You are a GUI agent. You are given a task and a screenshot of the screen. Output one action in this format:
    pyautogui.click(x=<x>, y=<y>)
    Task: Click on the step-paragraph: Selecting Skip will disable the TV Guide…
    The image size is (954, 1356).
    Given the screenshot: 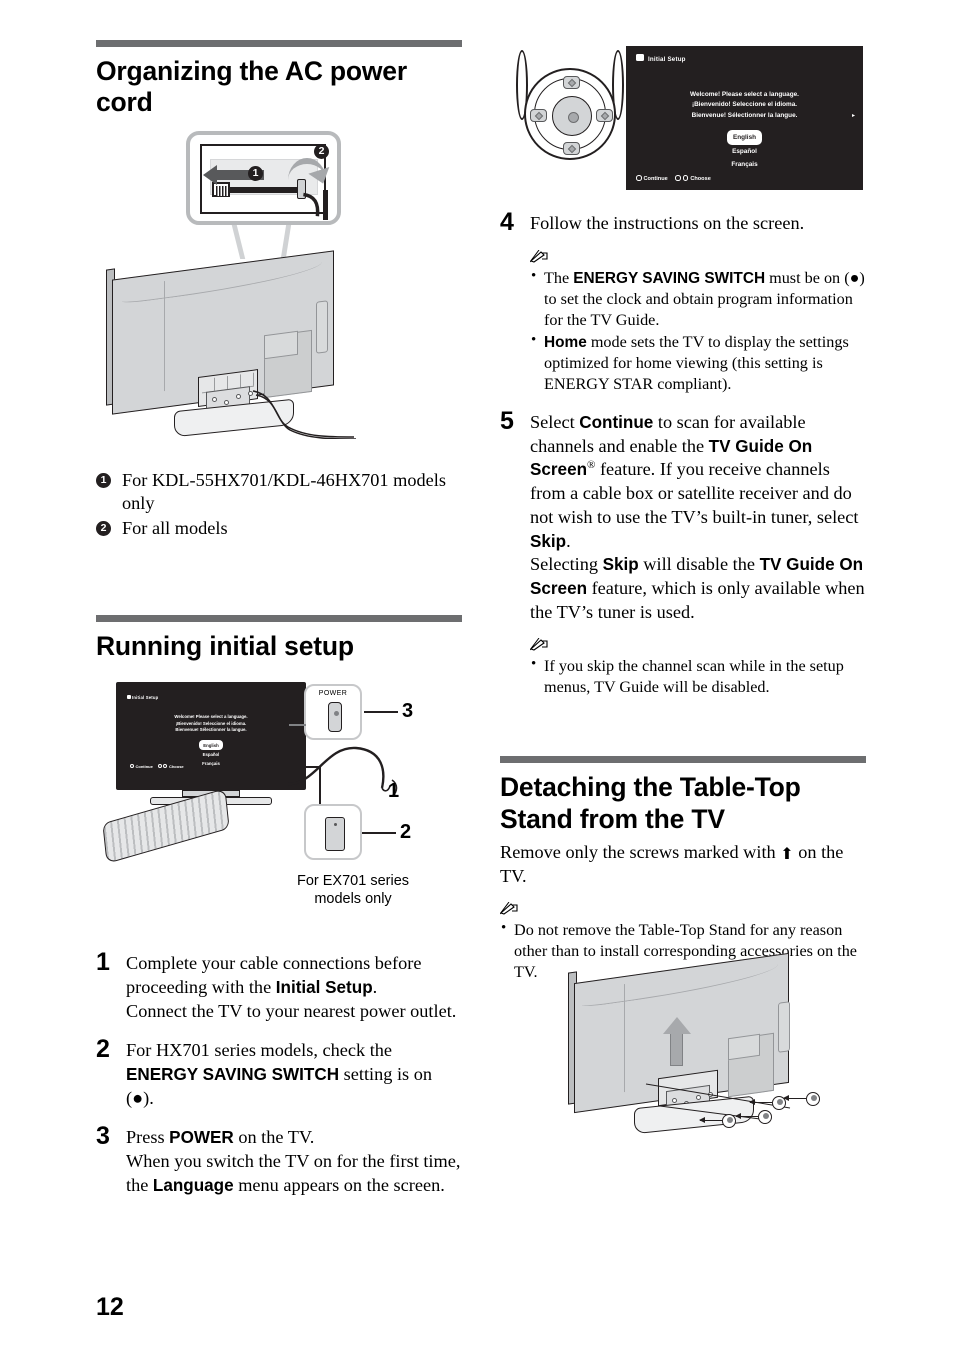 What is the action you would take?
    pyautogui.click(x=698, y=588)
    